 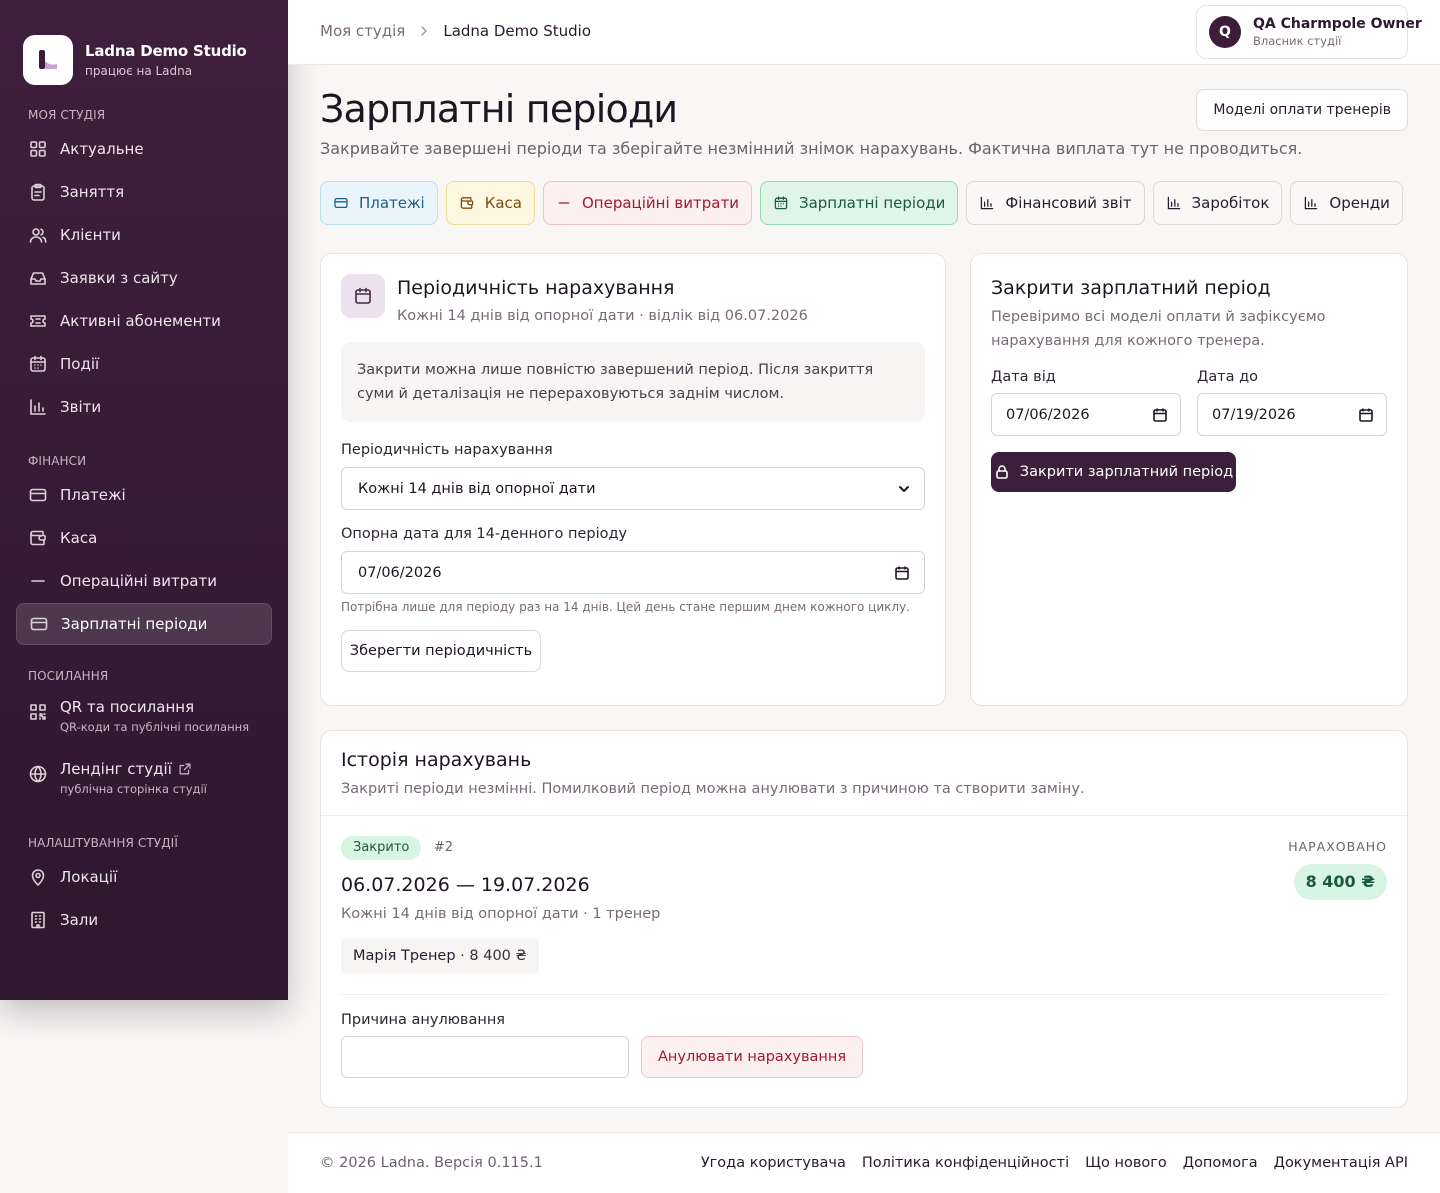 What do you see at coordinates (38, 321) in the screenshot?
I see `ticket-icon` at bounding box center [38, 321].